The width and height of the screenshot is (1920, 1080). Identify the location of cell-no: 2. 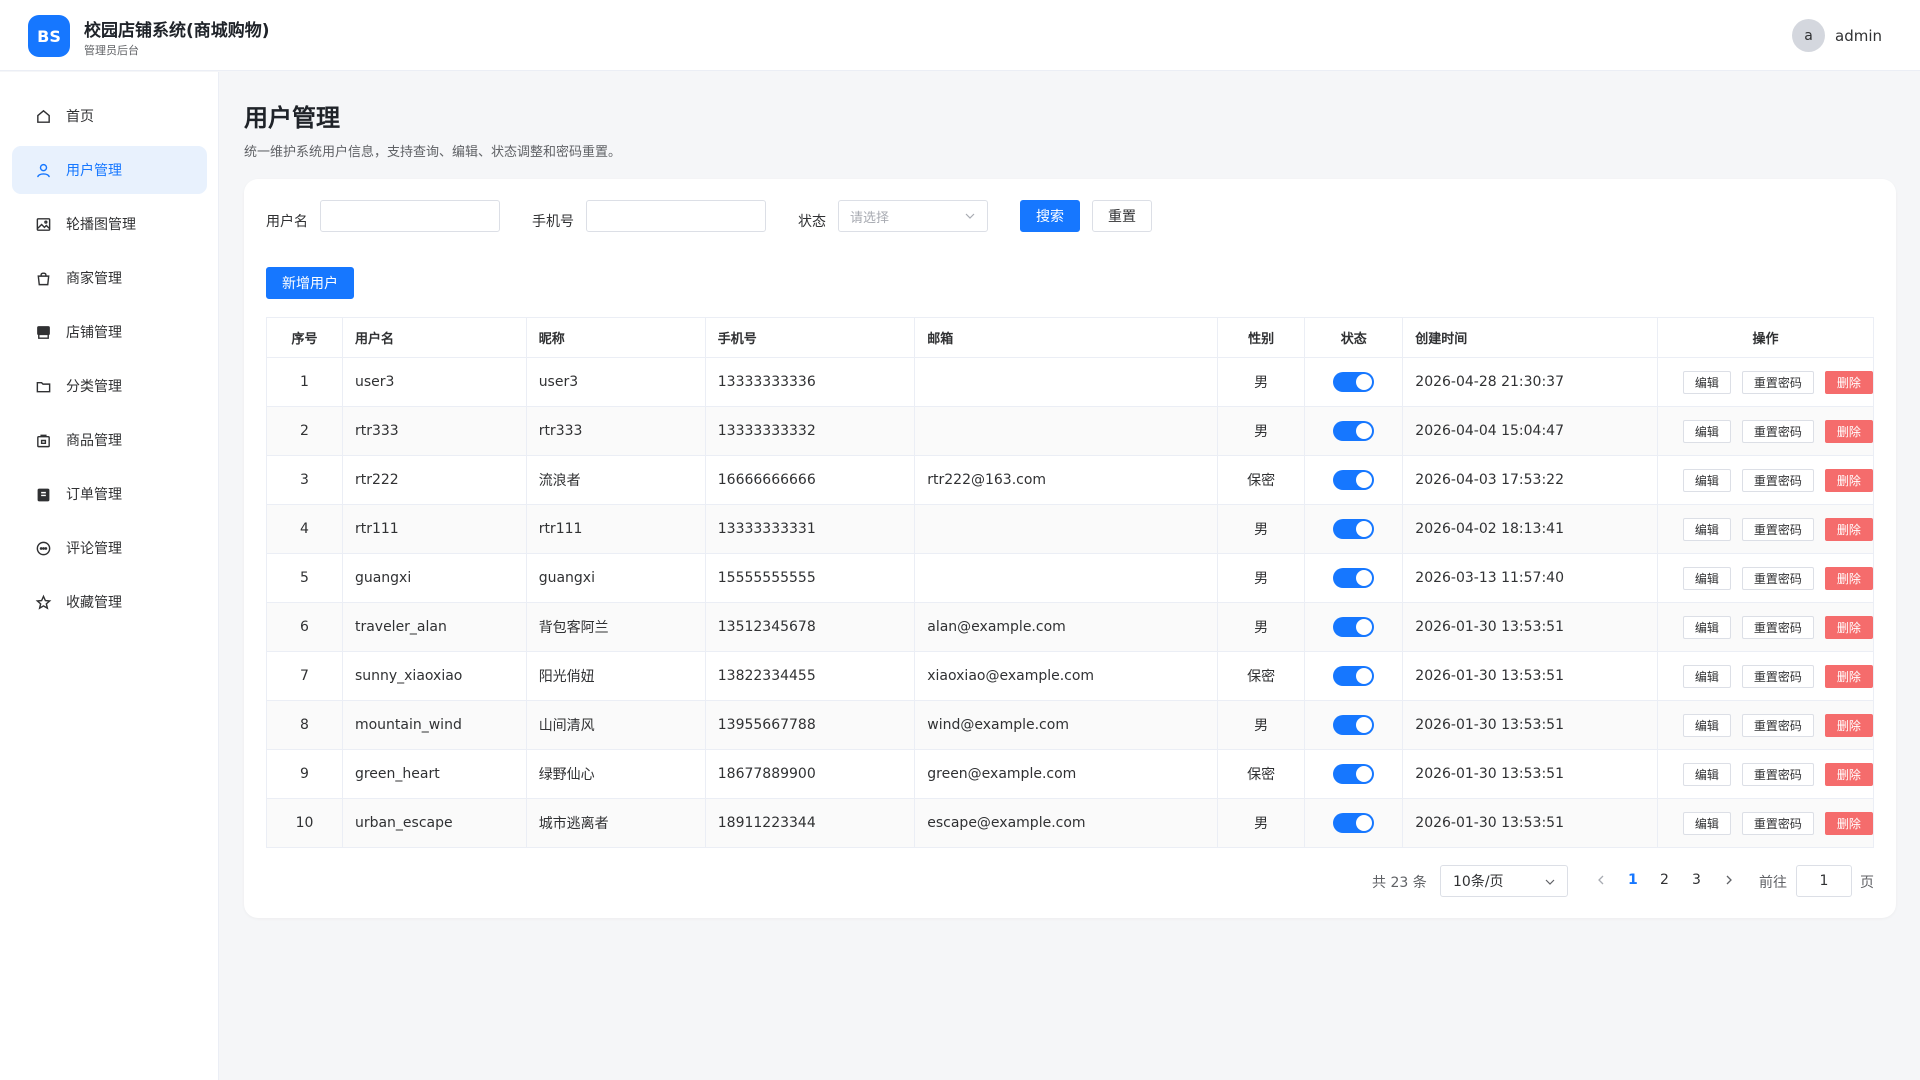
(304, 431).